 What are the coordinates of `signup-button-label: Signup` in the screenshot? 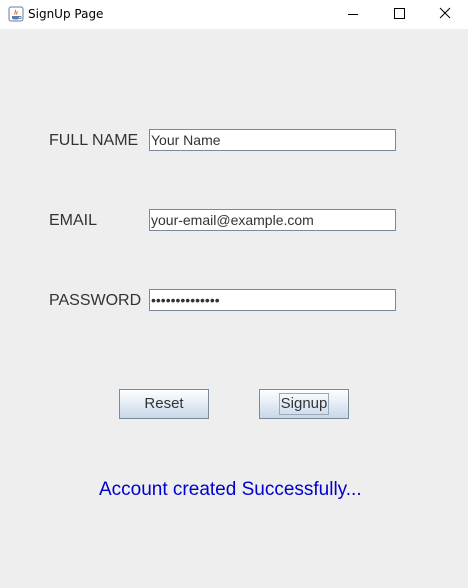 It's located at (304, 404).